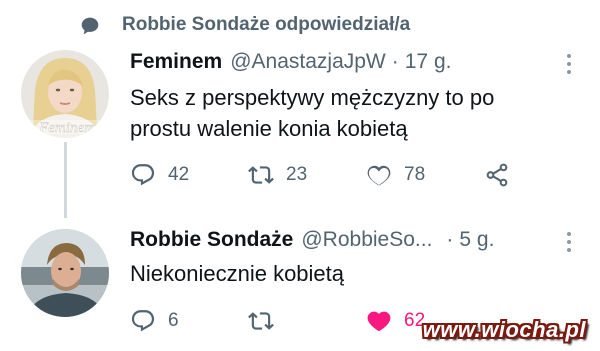 The image size is (600, 351). I want to click on share-button, so click(504, 175).